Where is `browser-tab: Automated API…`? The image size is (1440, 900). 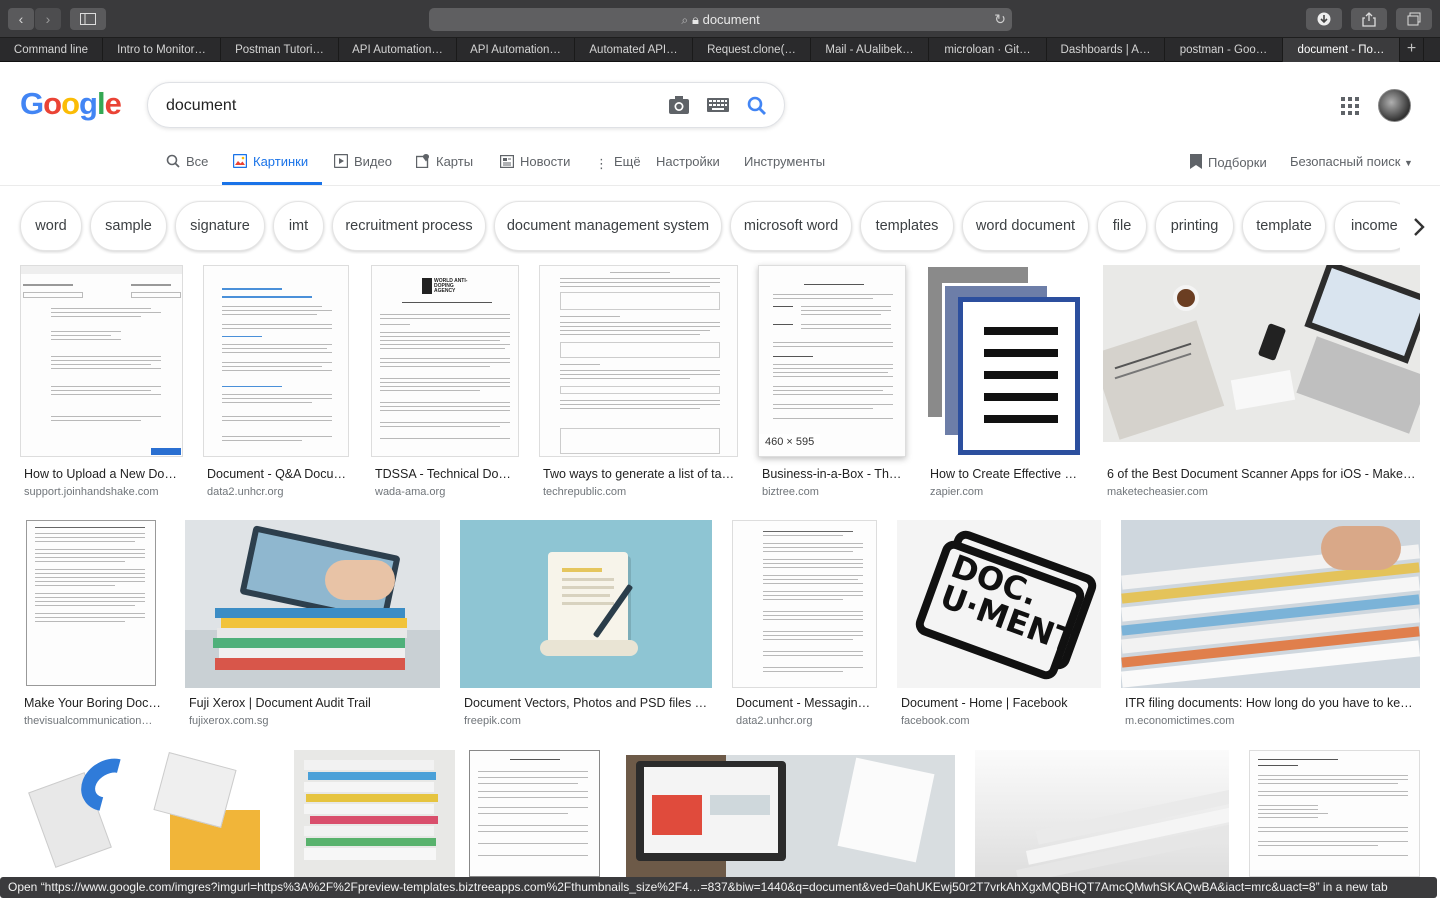 browser-tab: Automated API… is located at coordinates (634, 50).